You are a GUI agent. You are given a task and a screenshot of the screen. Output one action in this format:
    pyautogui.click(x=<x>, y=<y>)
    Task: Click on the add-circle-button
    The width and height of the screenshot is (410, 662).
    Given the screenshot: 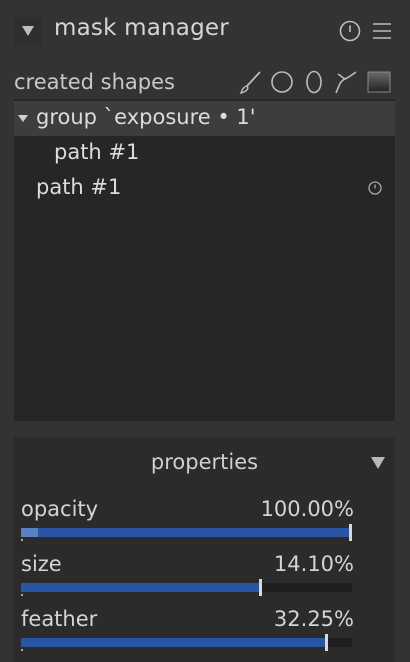 What is the action you would take?
    pyautogui.click(x=282, y=82)
    